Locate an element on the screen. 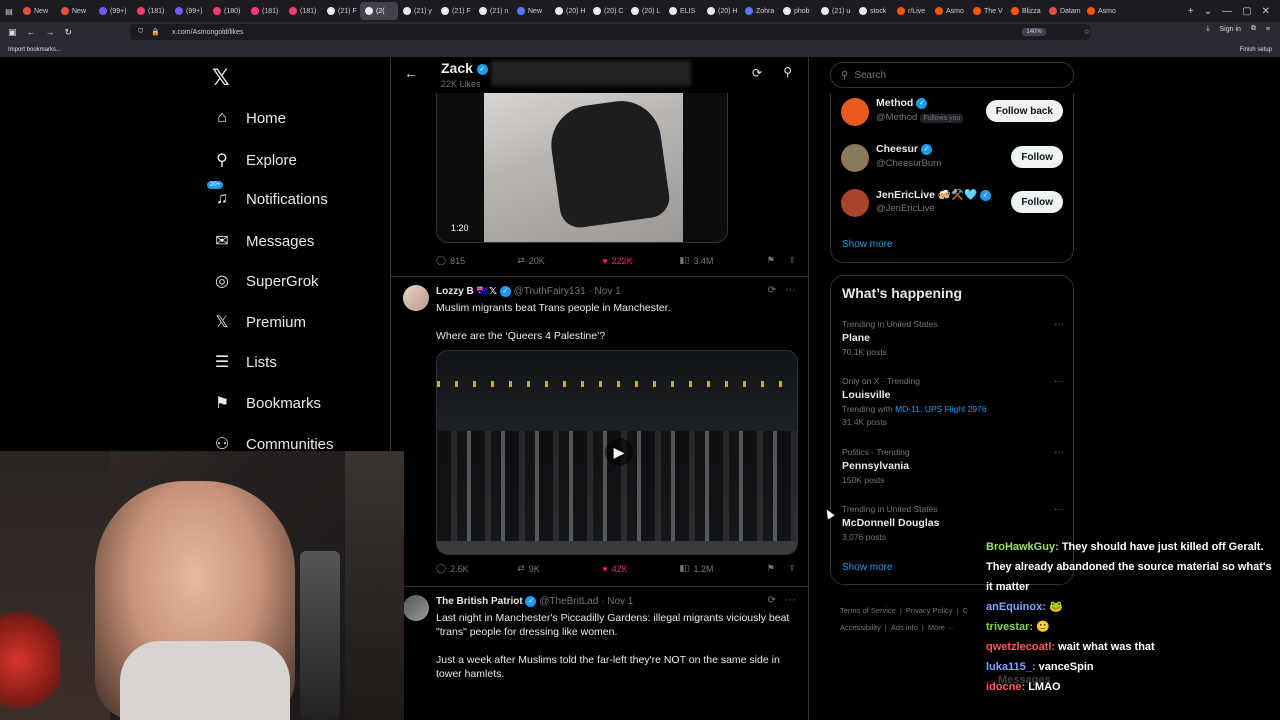 This screenshot has width=1280, height=720. repost-button: ⇄ 20K is located at coordinates (559, 260).